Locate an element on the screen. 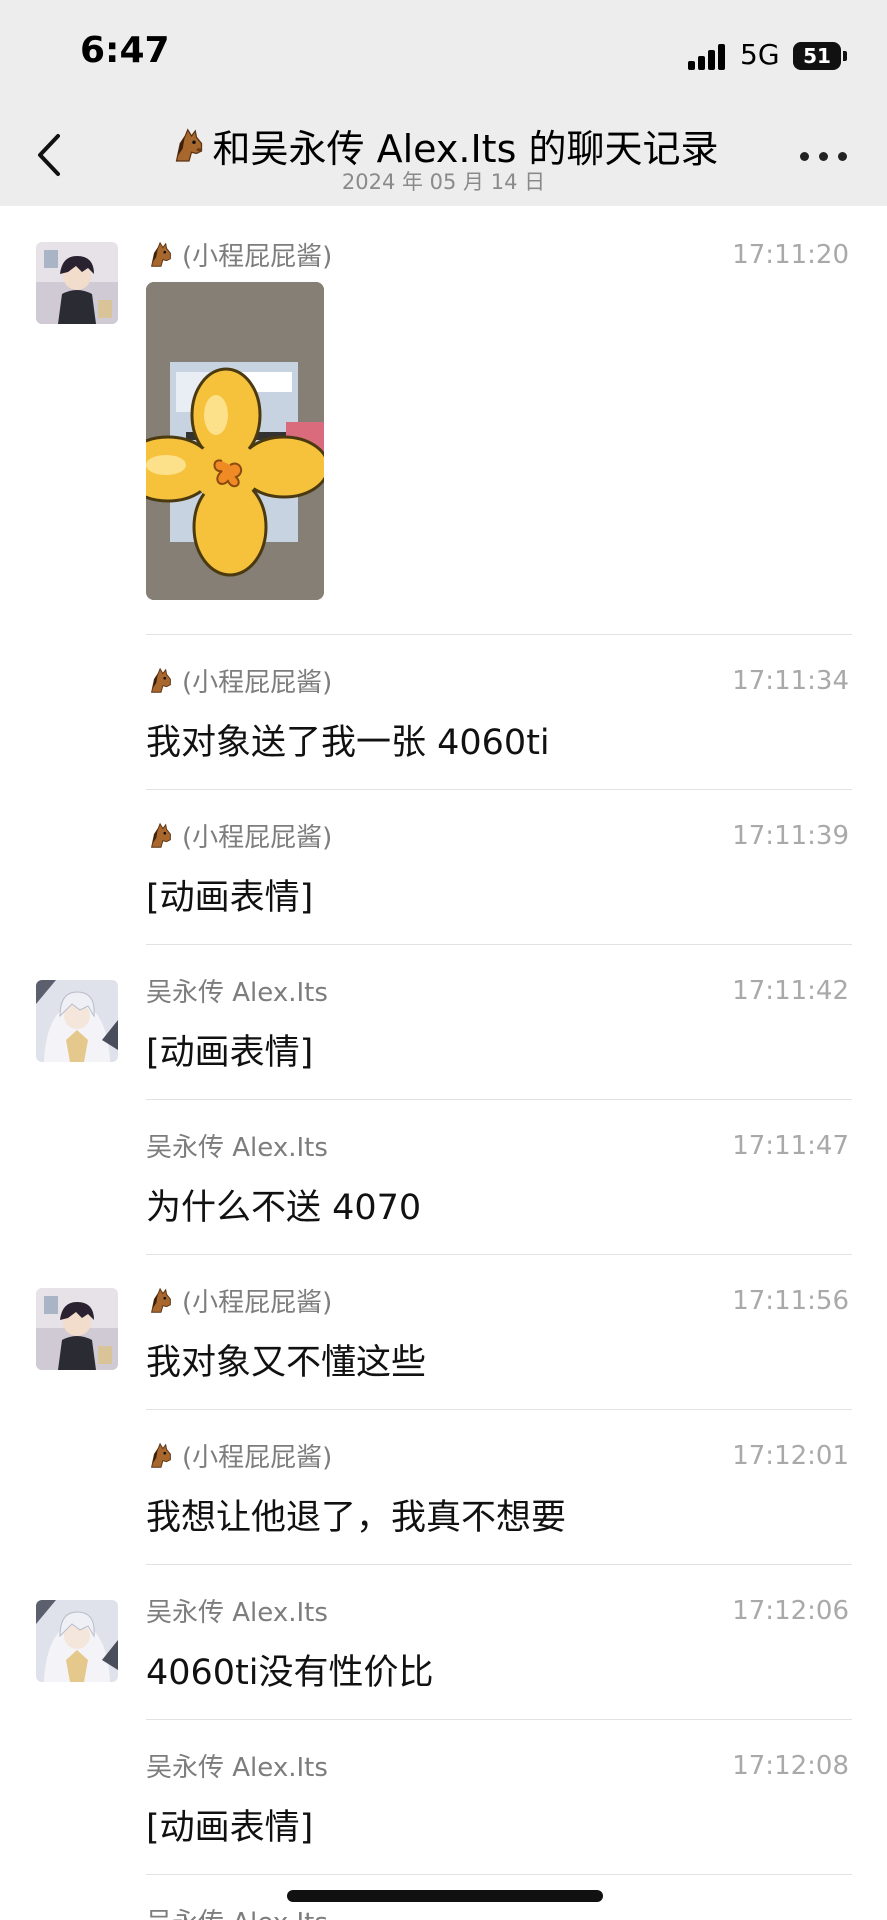  chat-message: 吴永传 Alex.Its 17:12:06 4060ti没有性价比 is located at coordinates (443, 1643).